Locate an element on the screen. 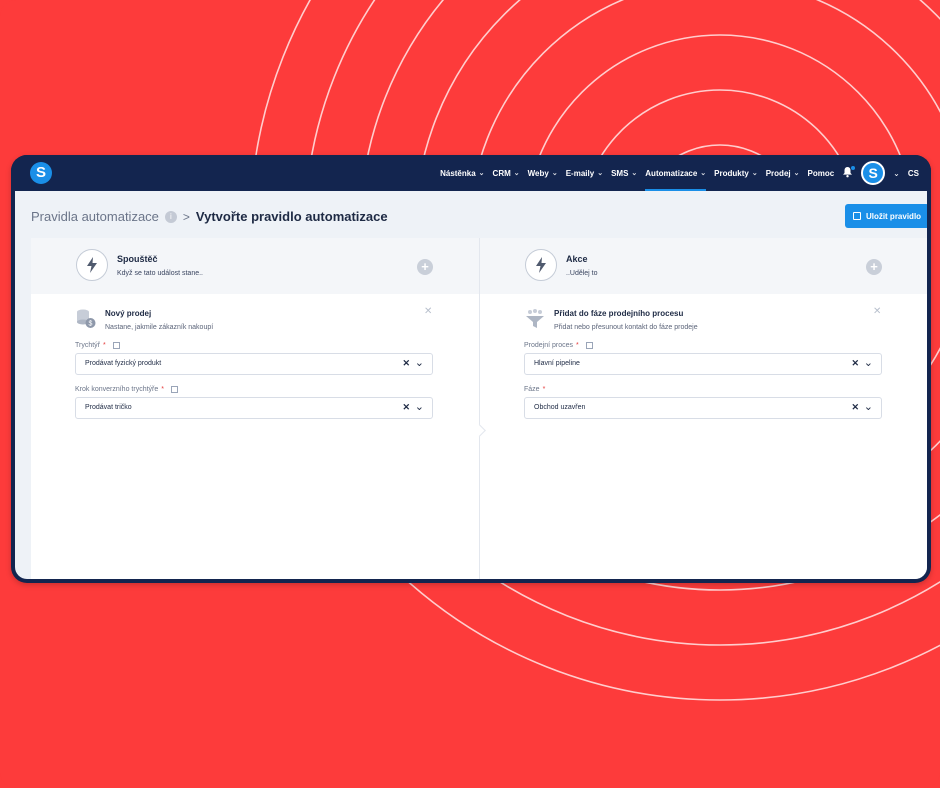  nav-label: Pomoc is located at coordinates (821, 173).